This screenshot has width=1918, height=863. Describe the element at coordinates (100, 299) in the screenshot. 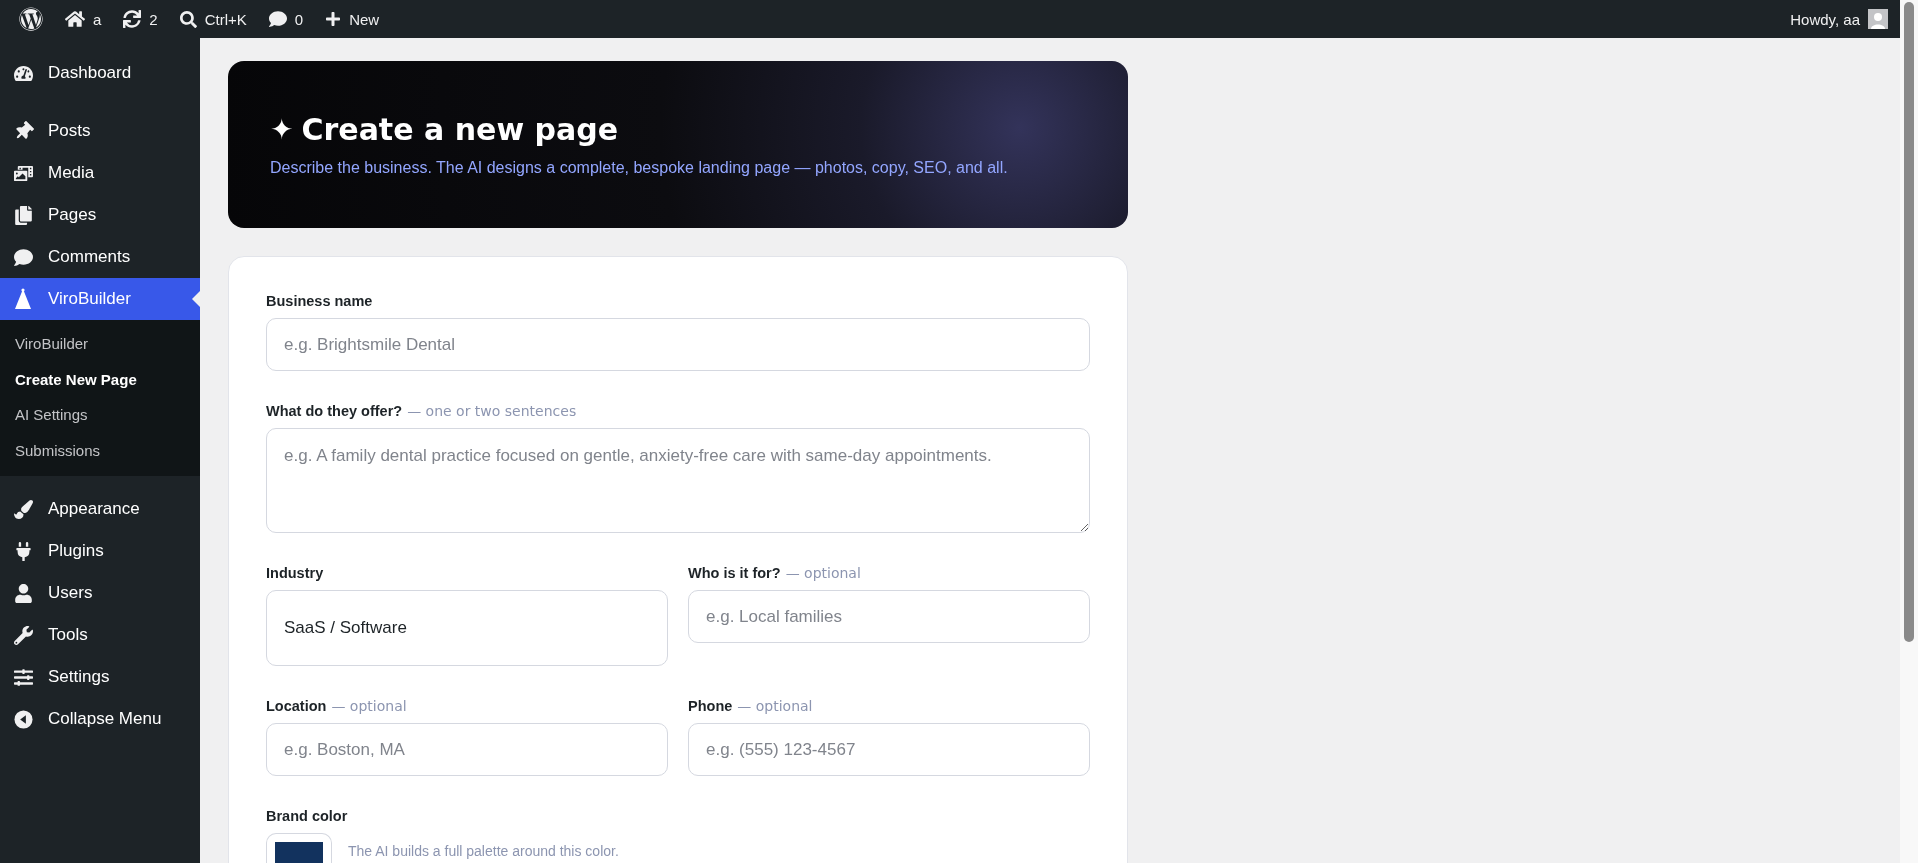

I see `sidebar-item: ViroBuilder` at that location.